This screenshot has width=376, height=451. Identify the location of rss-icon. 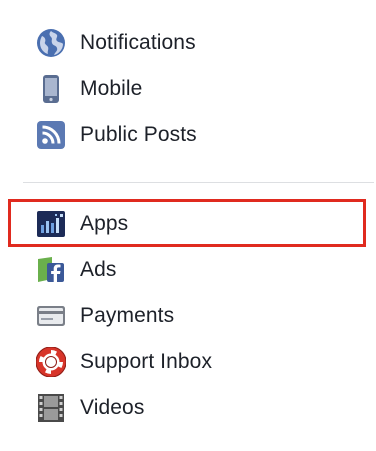
(51, 135).